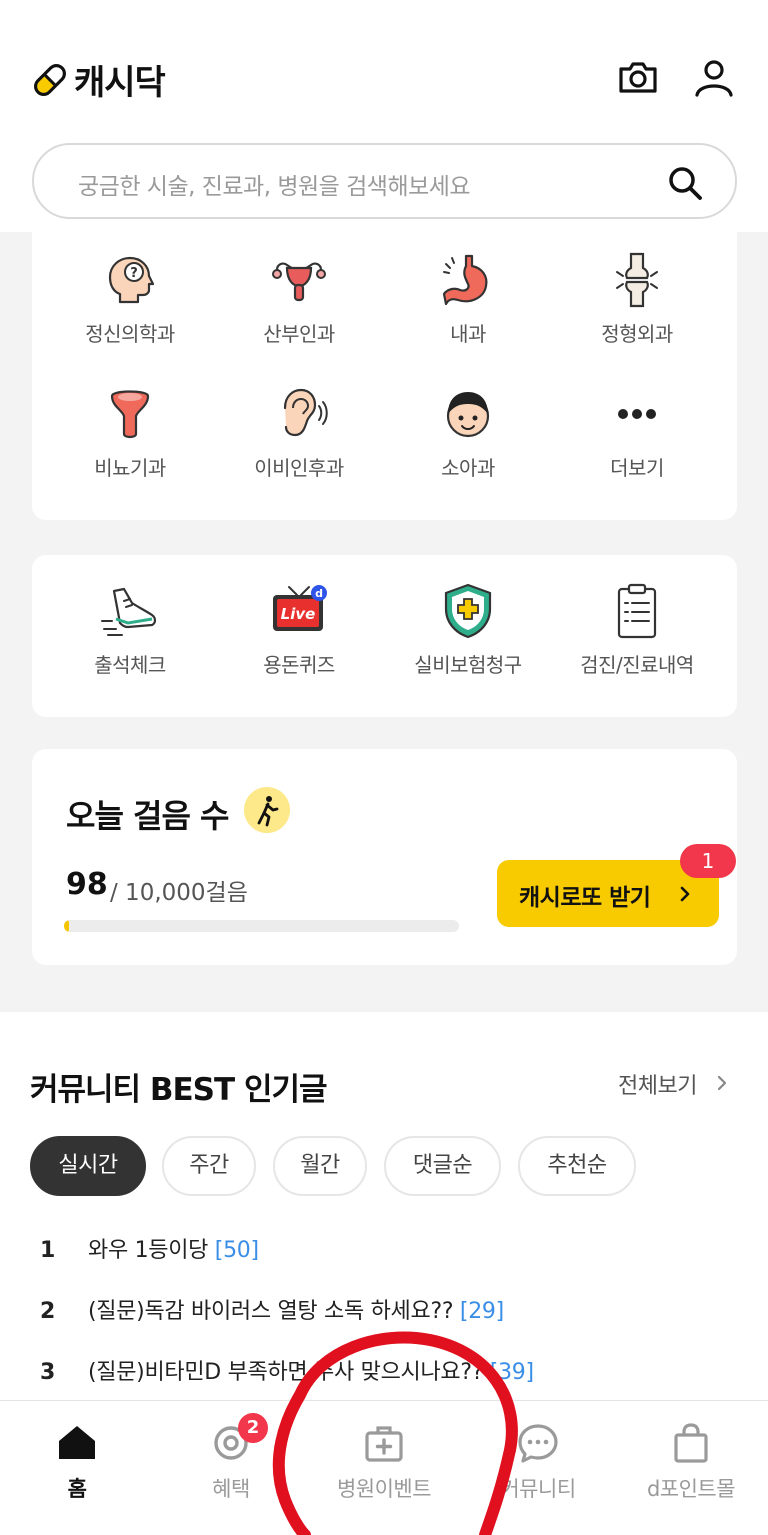 The image size is (768, 1535). What do you see at coordinates (305, 412) in the screenshot?
I see `ear-icon` at bounding box center [305, 412].